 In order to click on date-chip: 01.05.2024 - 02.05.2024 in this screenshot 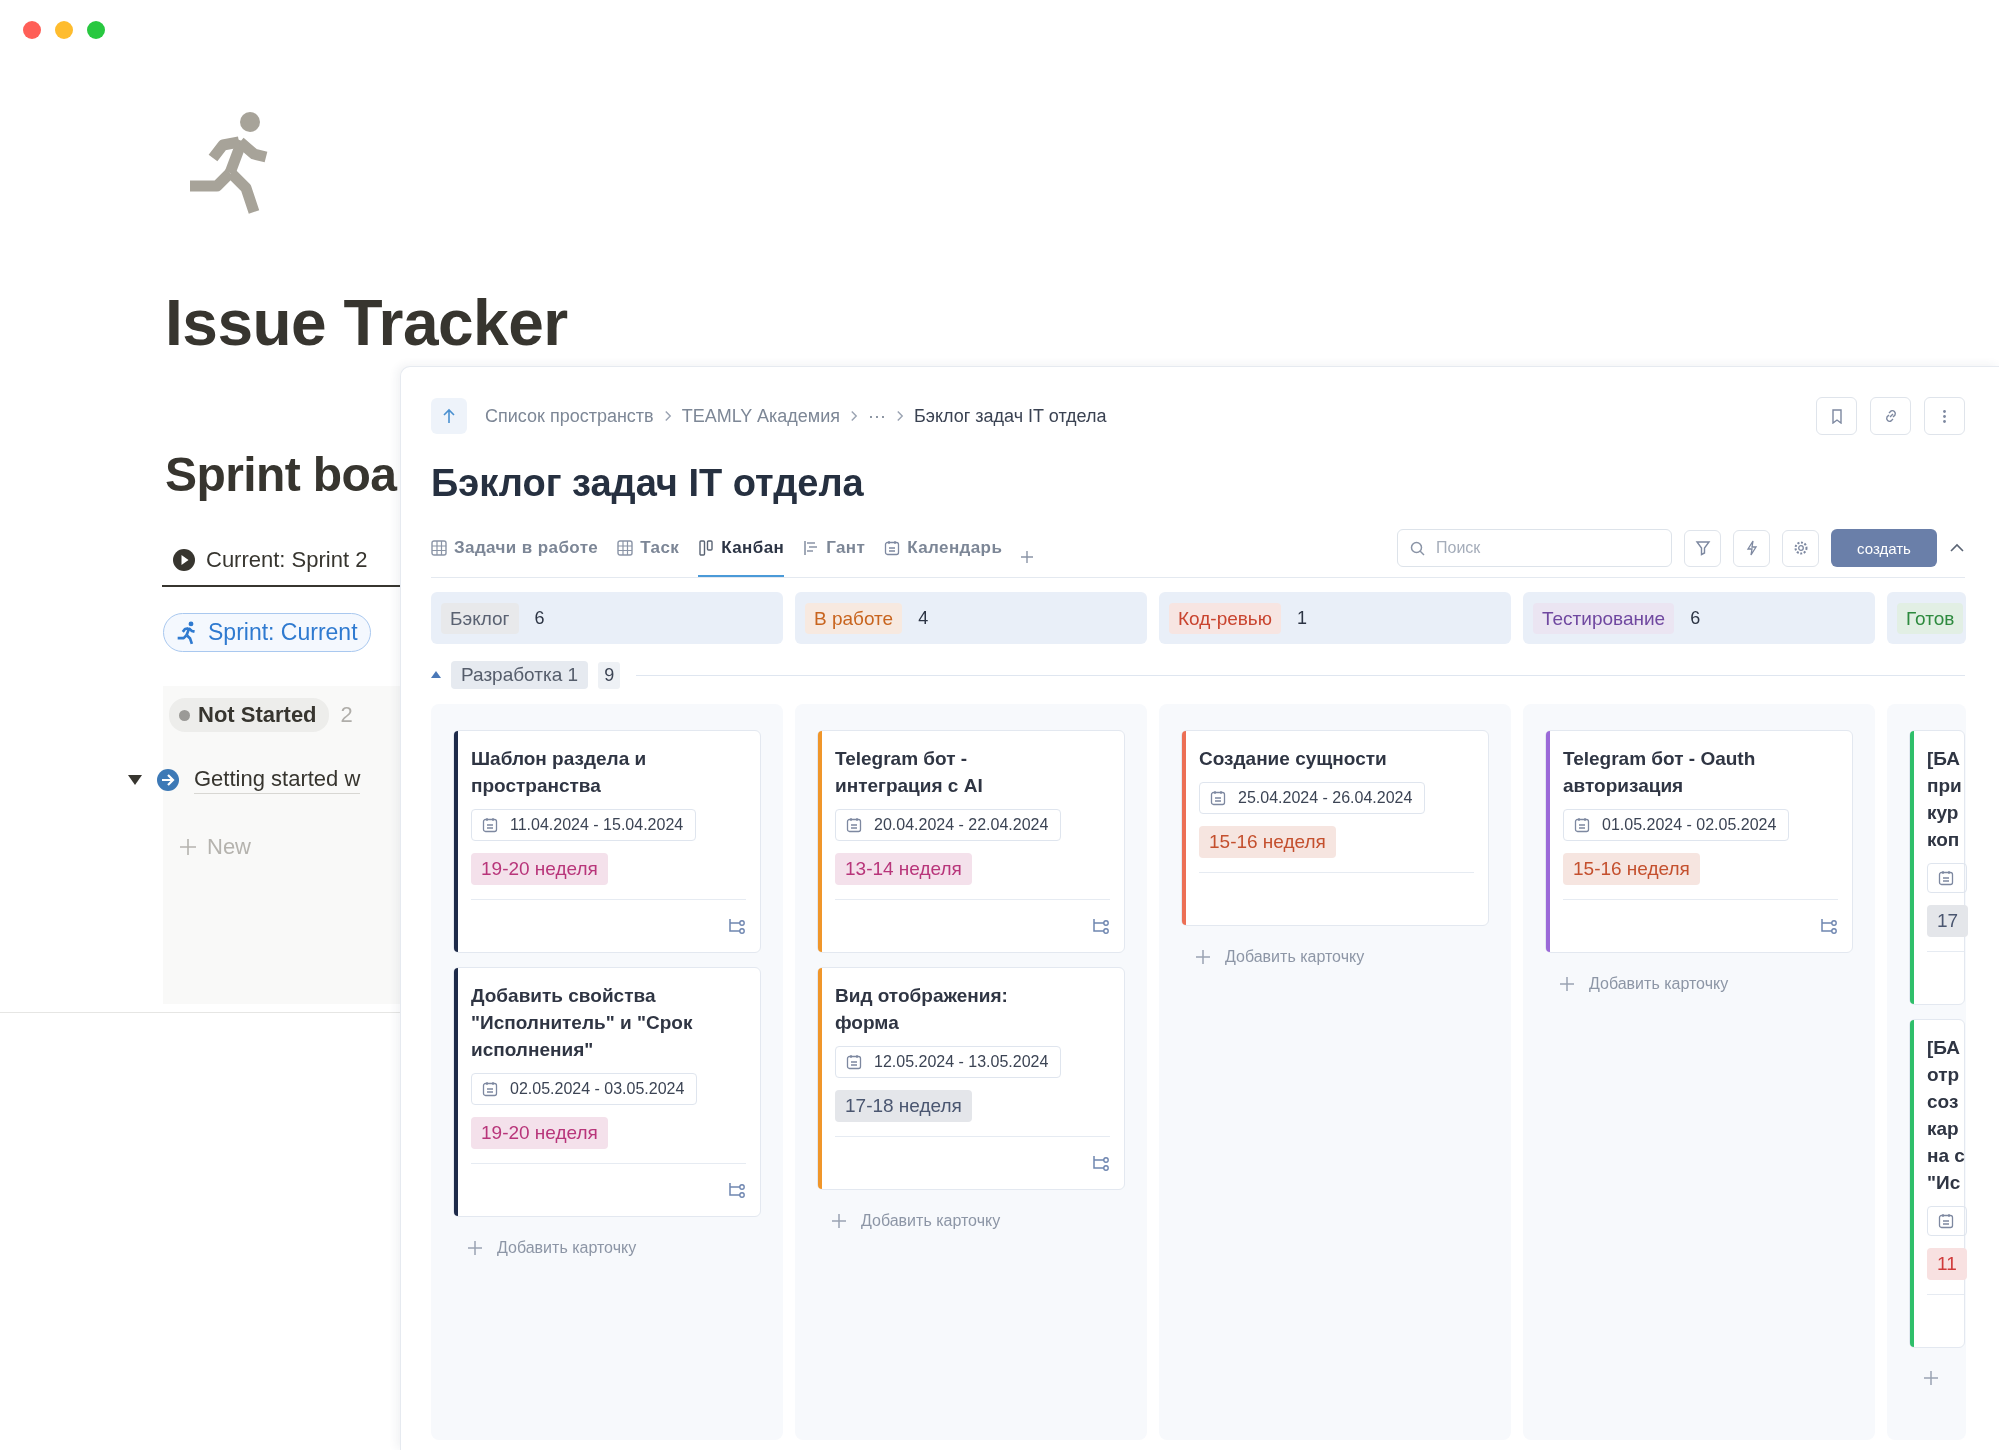, I will do `click(1676, 825)`.